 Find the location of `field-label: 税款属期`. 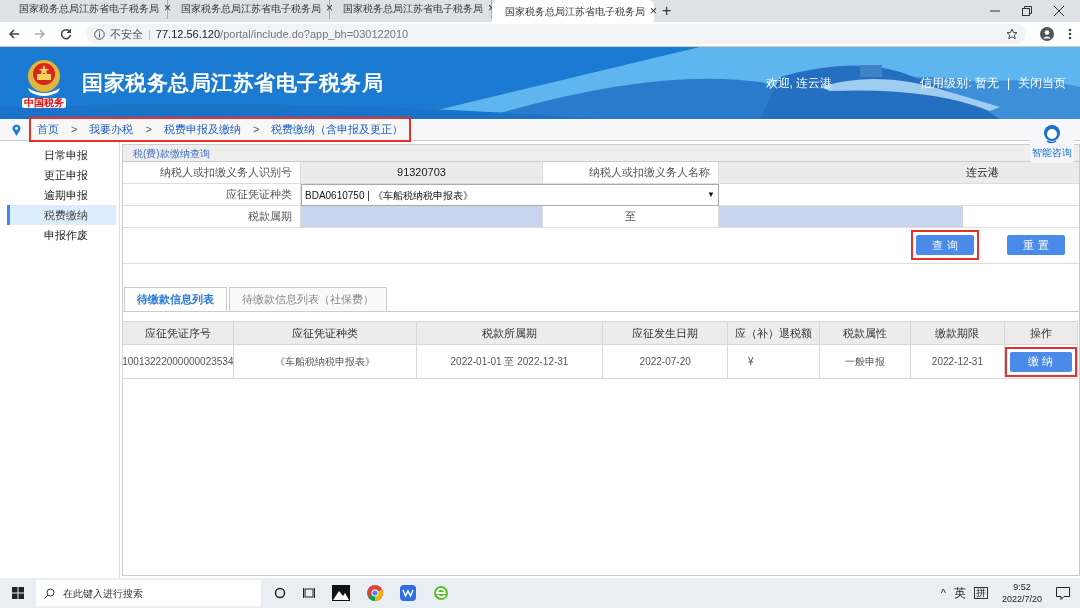

field-label: 税款属期 is located at coordinates (212, 217).